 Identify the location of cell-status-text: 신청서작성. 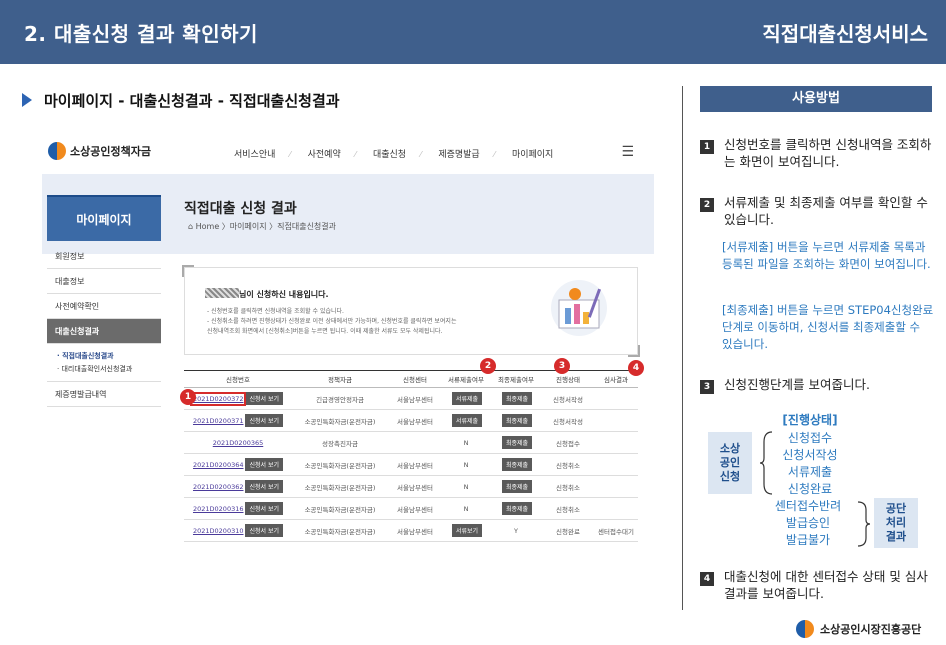
(568, 399).